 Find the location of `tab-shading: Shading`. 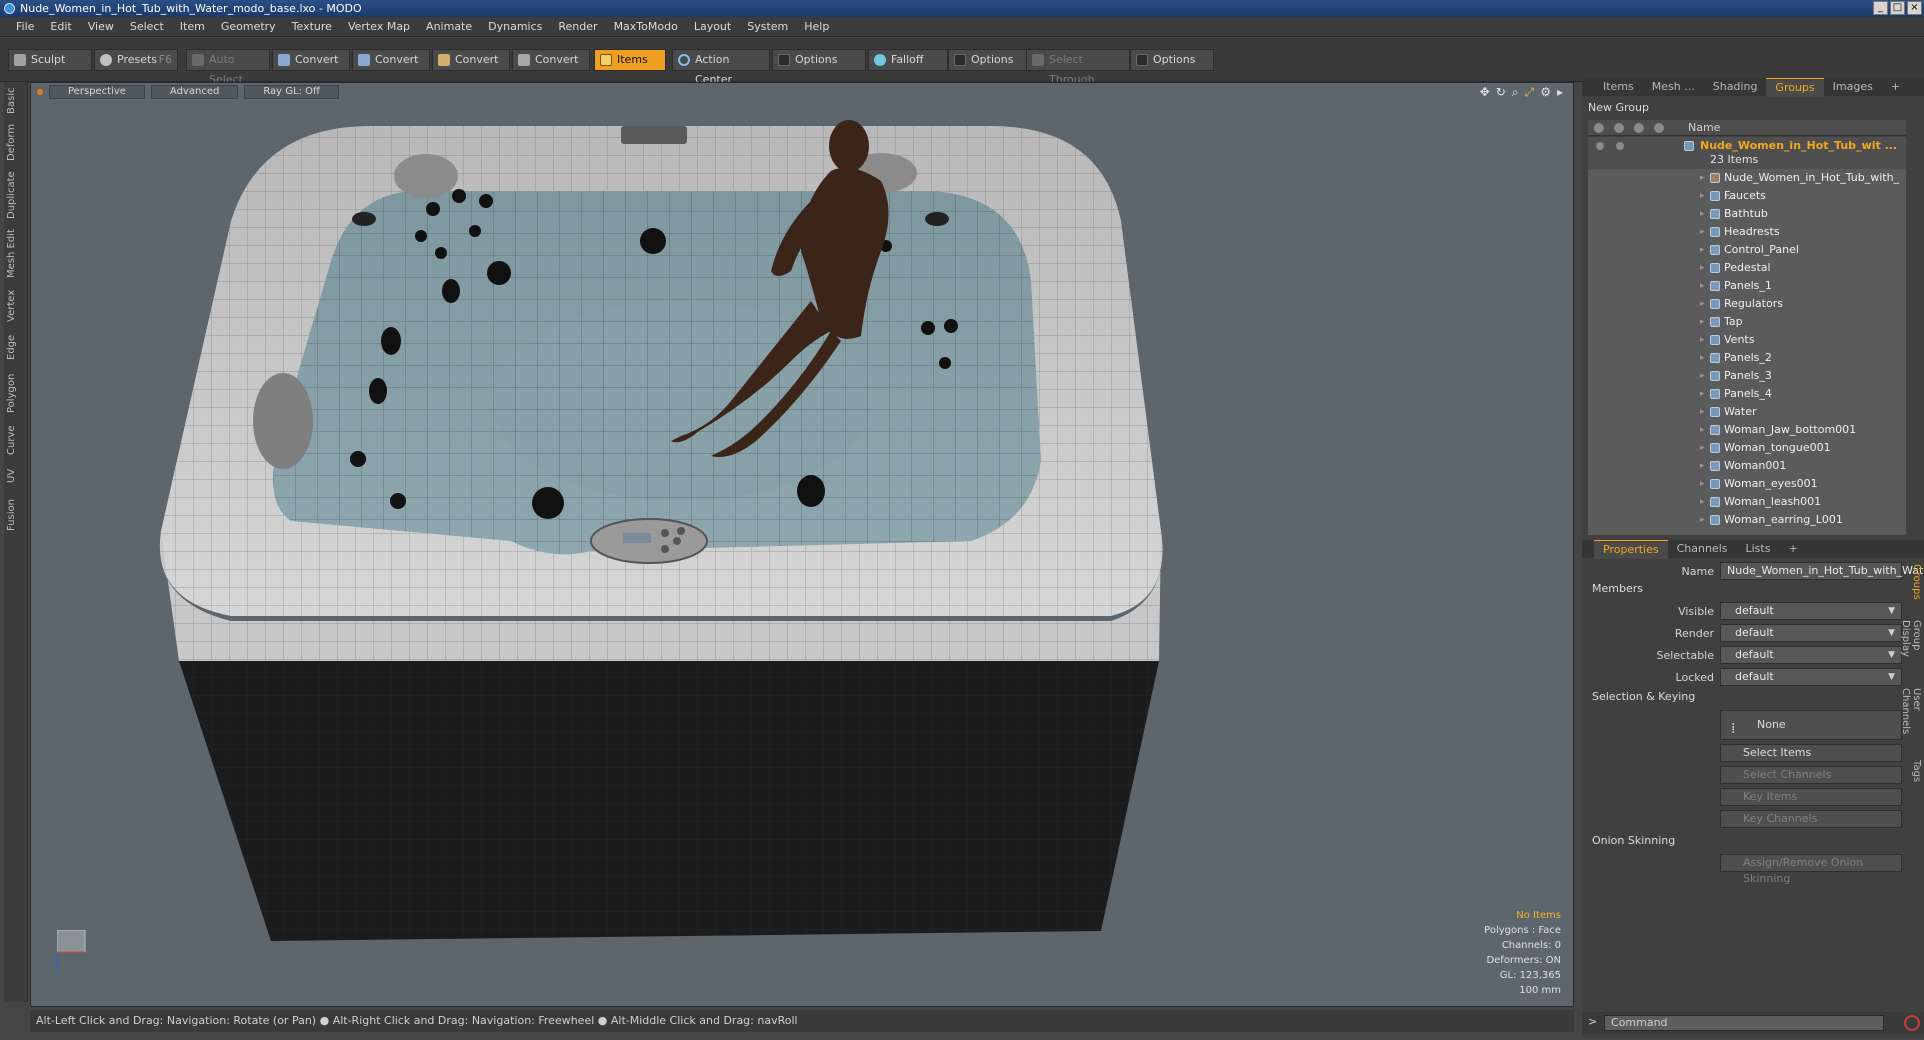

tab-shading: Shading is located at coordinates (1735, 87).